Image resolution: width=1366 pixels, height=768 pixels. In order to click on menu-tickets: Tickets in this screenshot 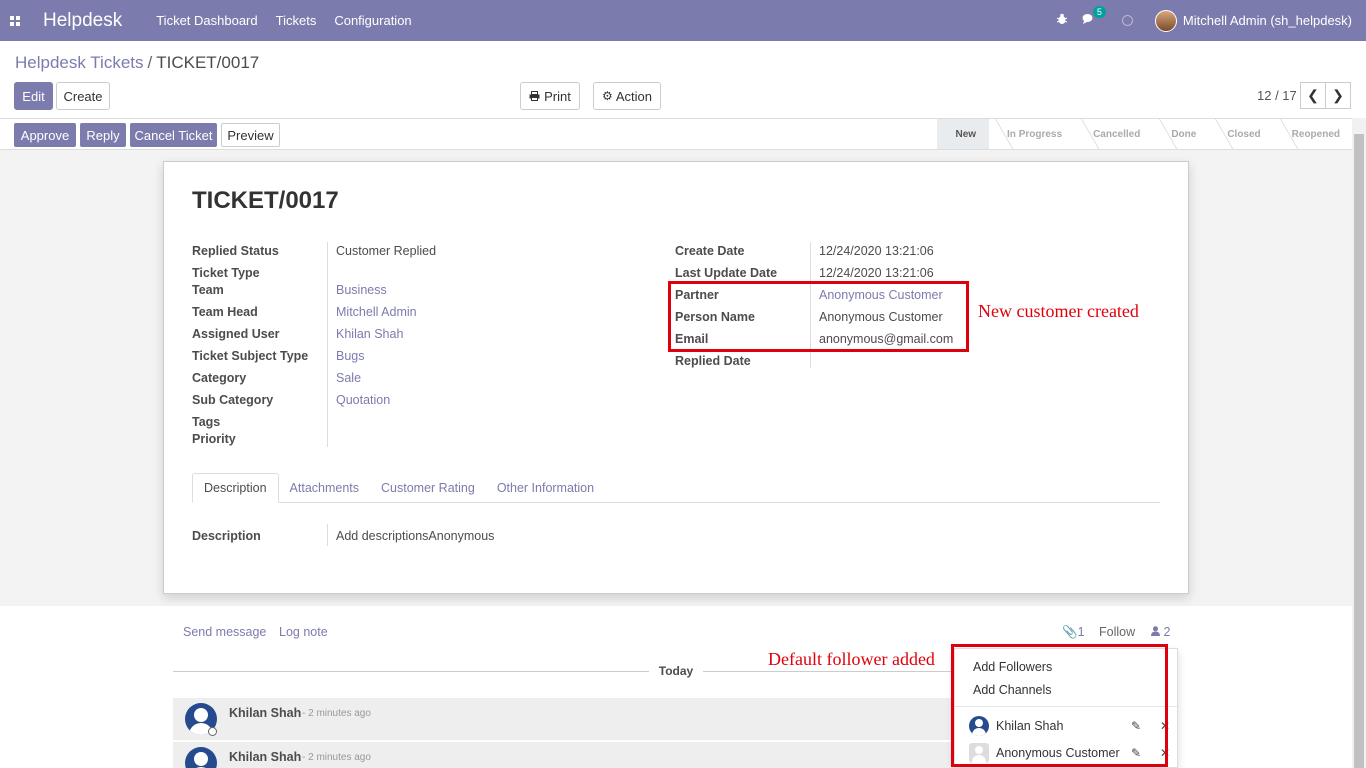, I will do `click(296, 20)`.